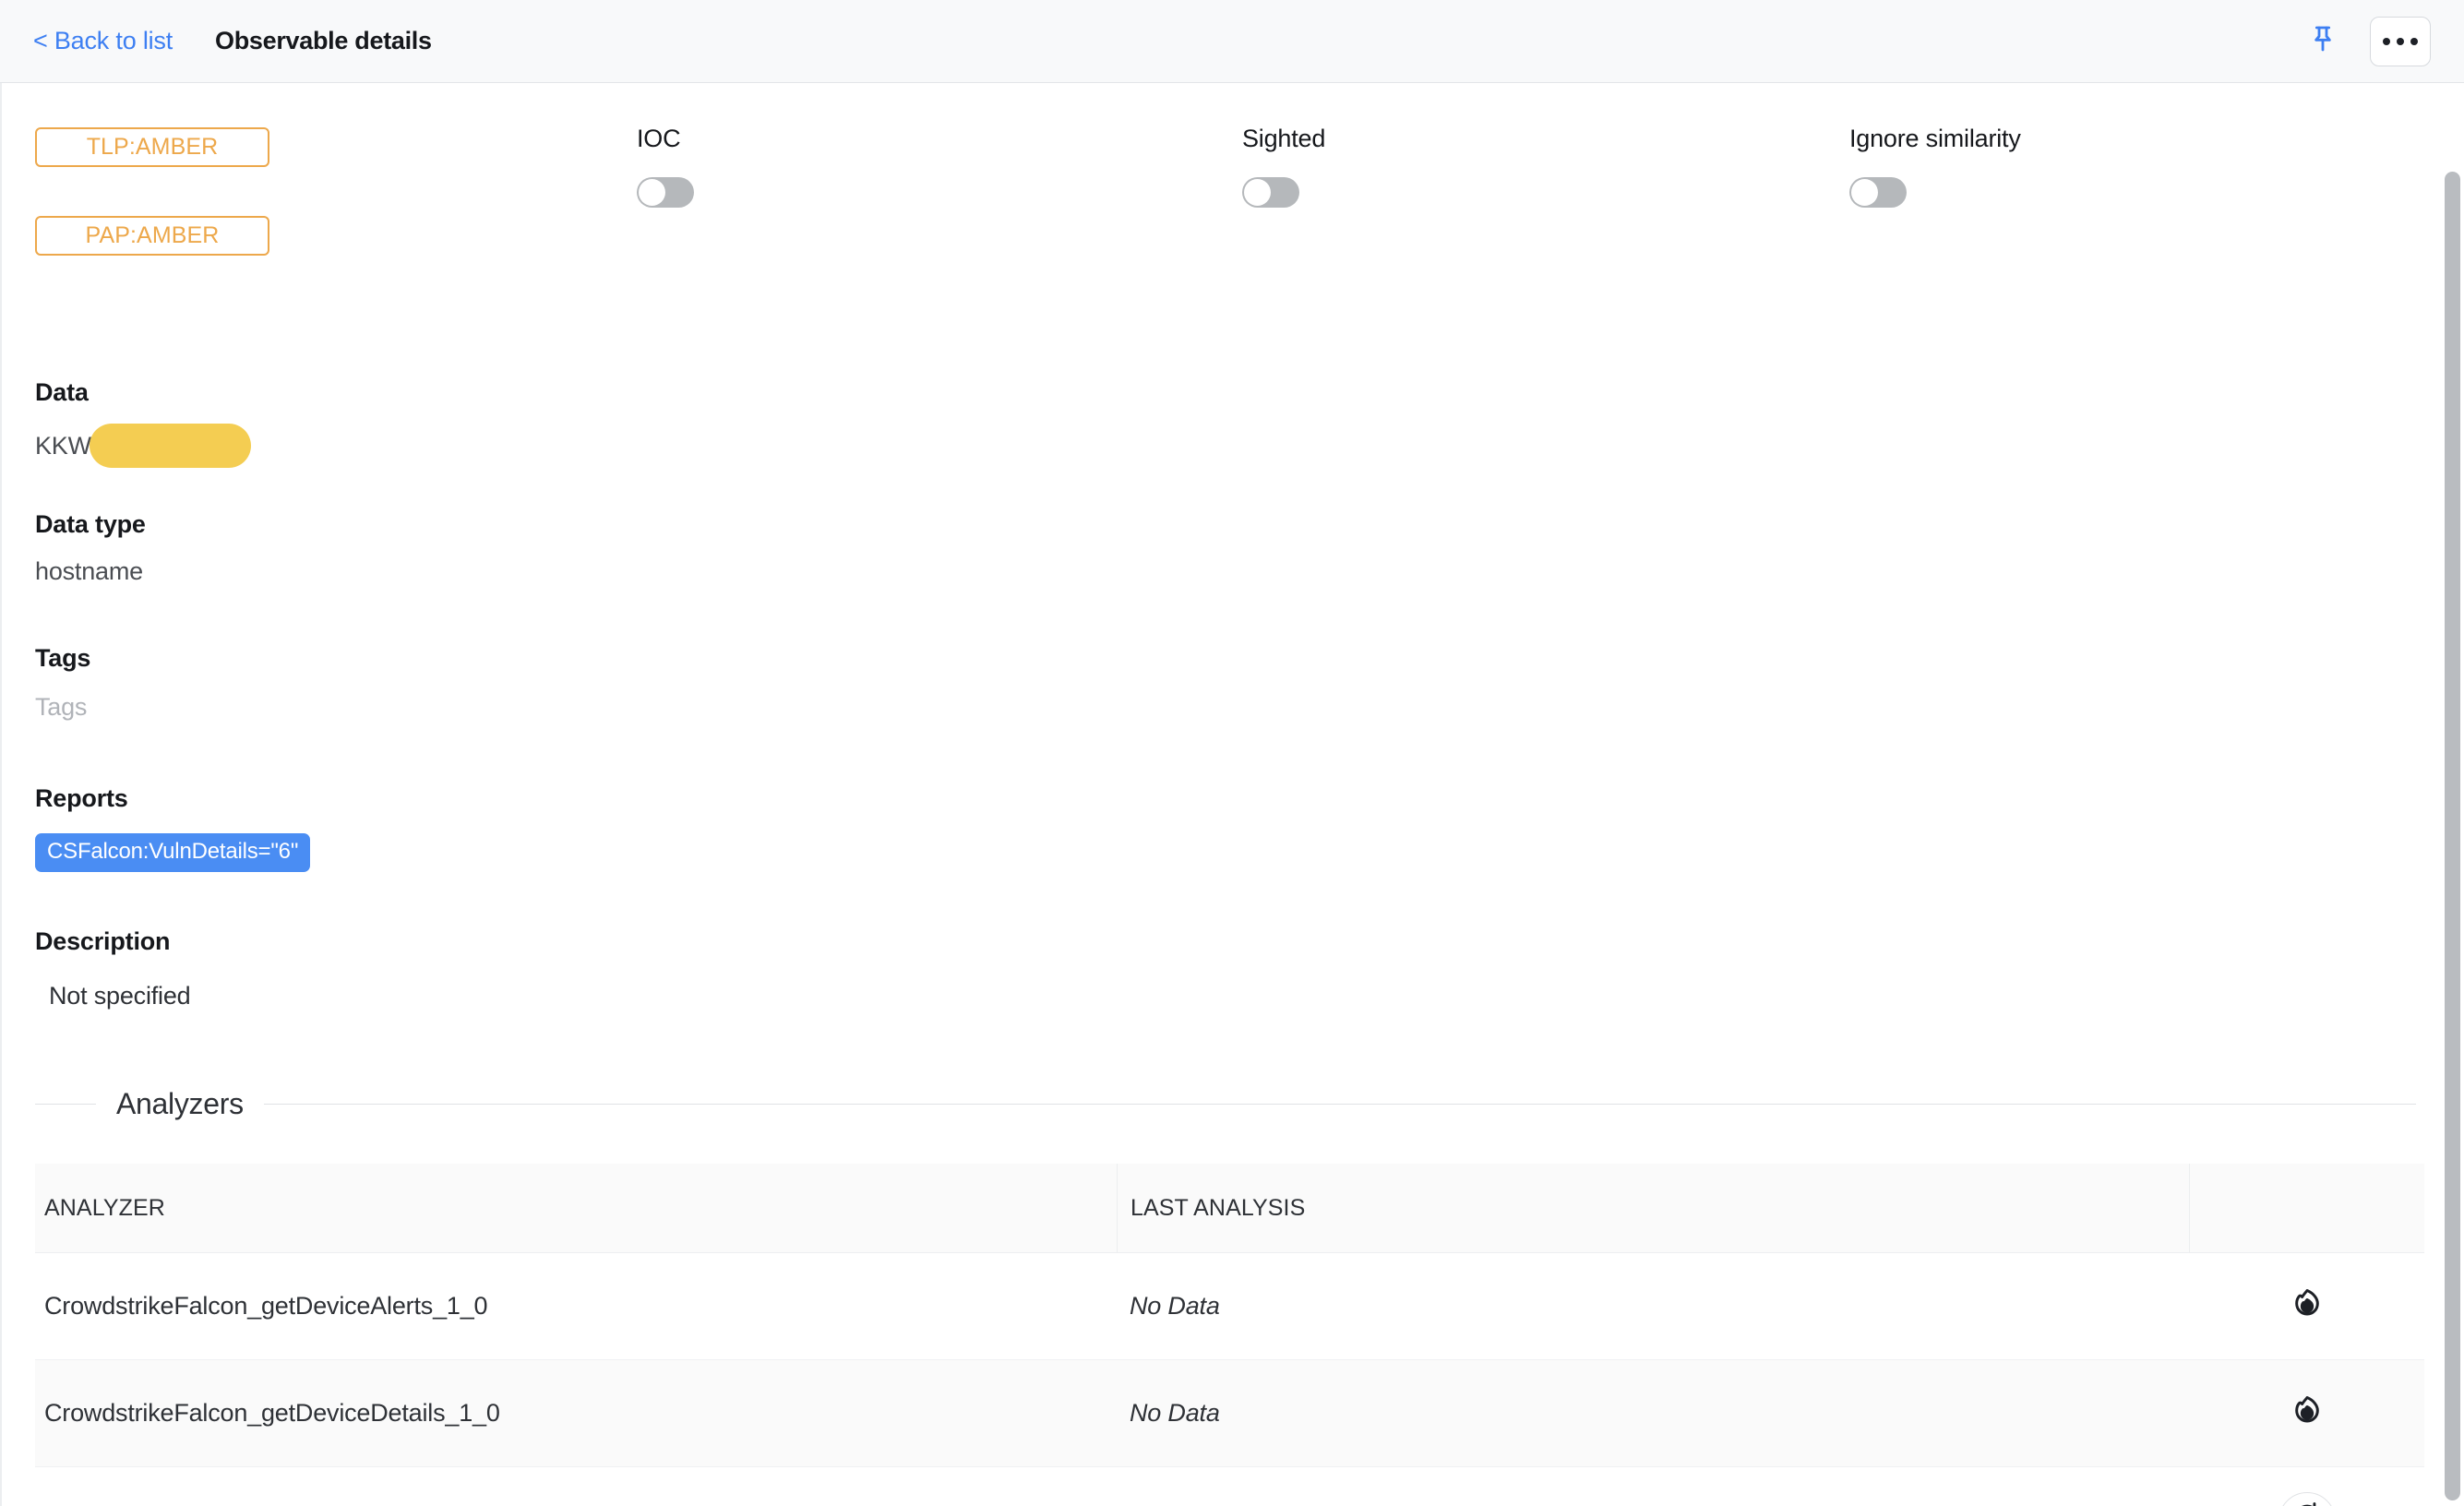  I want to click on ellipsis-icon, so click(2400, 41).